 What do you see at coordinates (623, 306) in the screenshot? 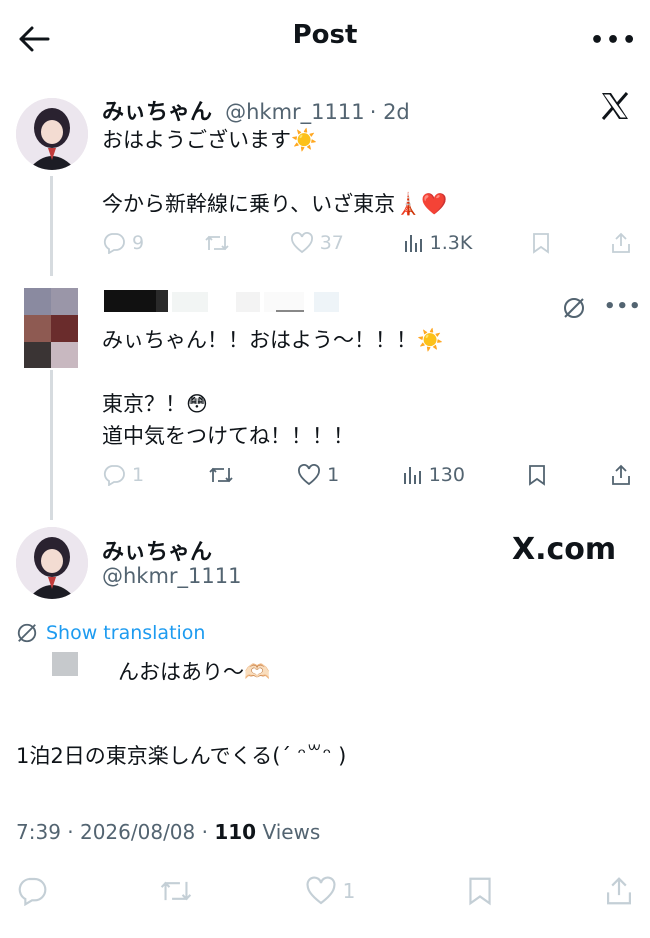
I see `reply-more-icon: •••` at bounding box center [623, 306].